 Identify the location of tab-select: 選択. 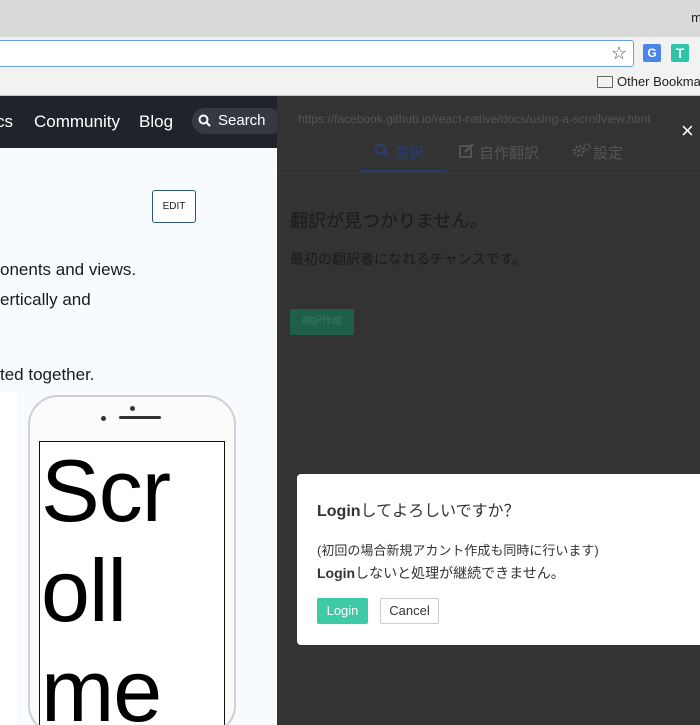
(403, 157).